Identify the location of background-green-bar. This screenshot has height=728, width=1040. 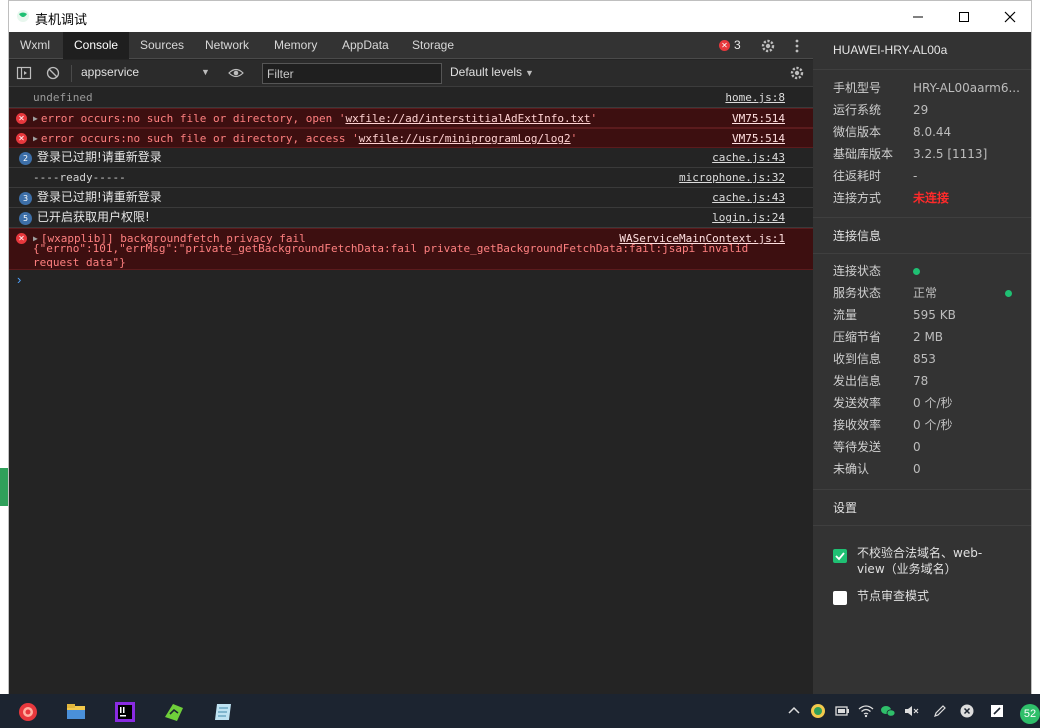
(4, 487).